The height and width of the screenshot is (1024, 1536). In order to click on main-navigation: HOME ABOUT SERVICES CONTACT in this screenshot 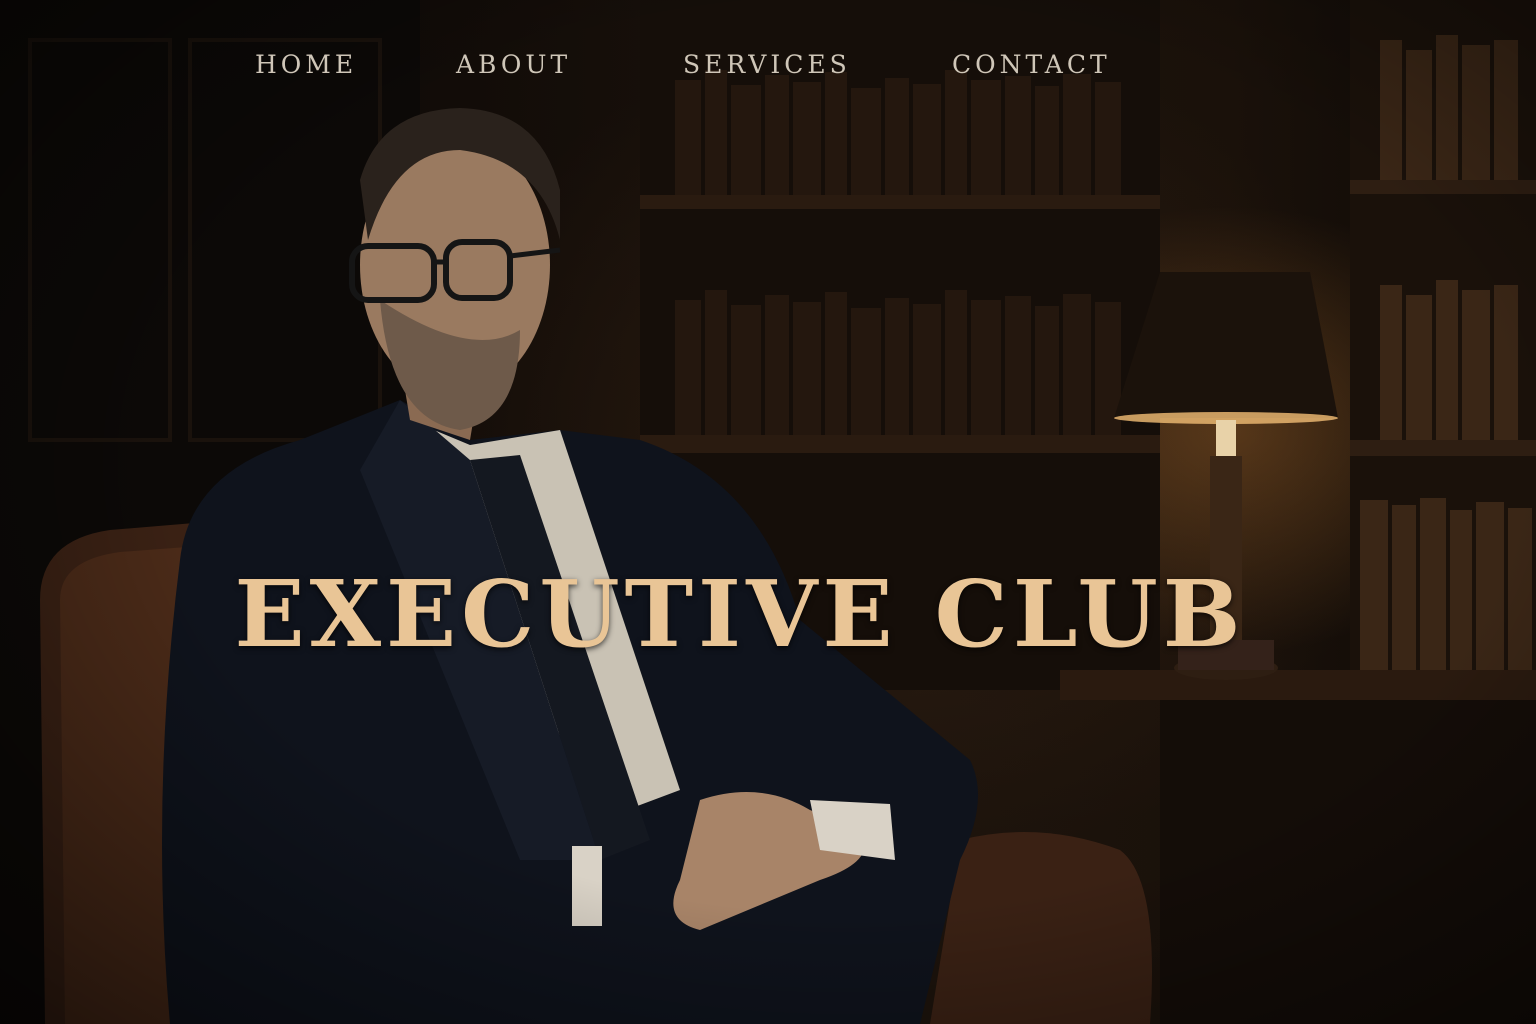, I will do `click(768, 68)`.